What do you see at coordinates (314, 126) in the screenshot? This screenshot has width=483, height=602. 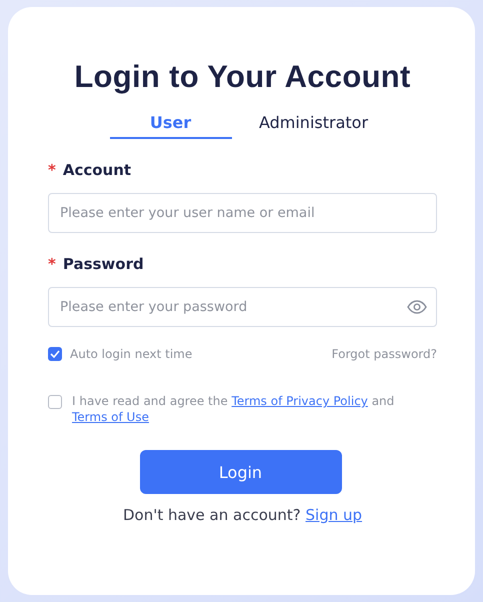 I see `account-type-tab: Administrator` at bounding box center [314, 126].